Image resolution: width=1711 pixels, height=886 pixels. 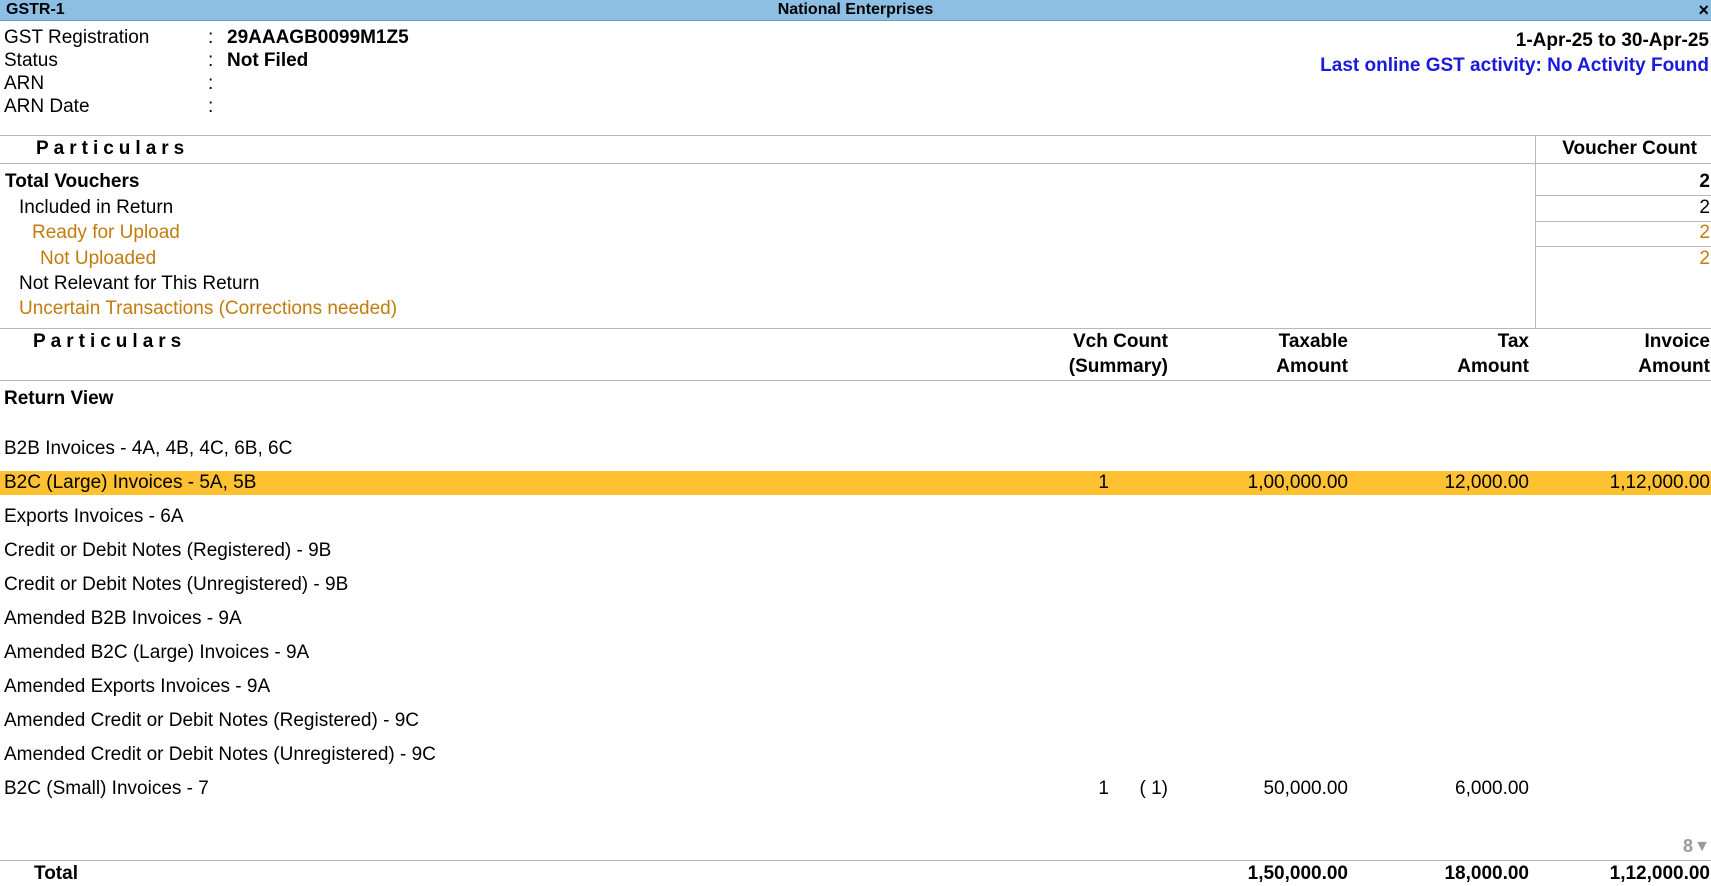 What do you see at coordinates (855, 687) in the screenshot?
I see `return-row: Amended Exports Invoices - 9A` at bounding box center [855, 687].